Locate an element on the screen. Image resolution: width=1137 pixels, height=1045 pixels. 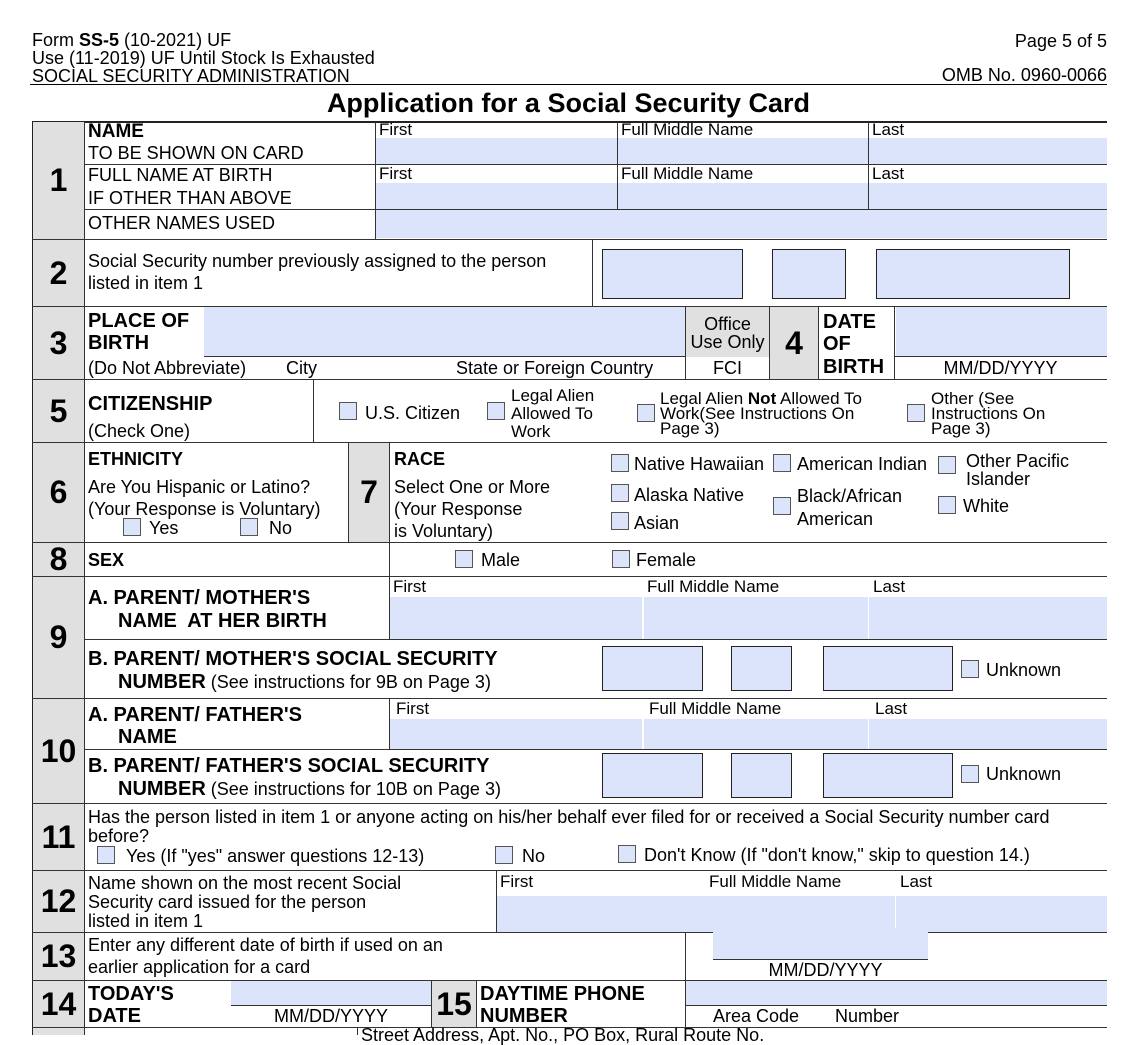
item-14-label-1: TODAY'S is located at coordinates (131, 994).